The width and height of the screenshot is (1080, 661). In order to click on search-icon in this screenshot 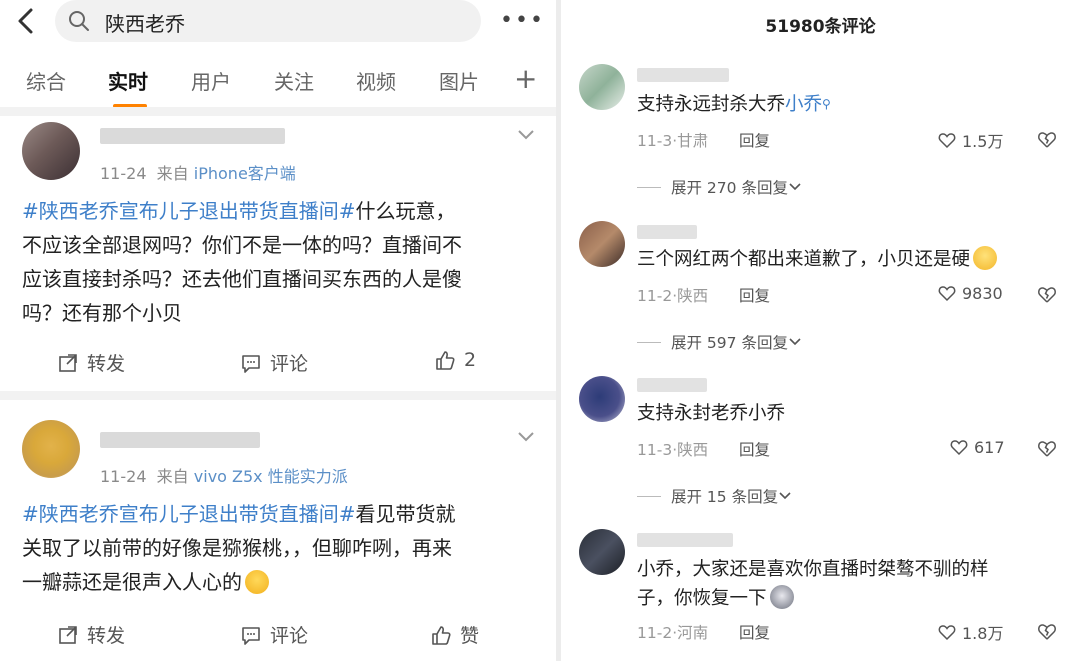, I will do `click(79, 21)`.